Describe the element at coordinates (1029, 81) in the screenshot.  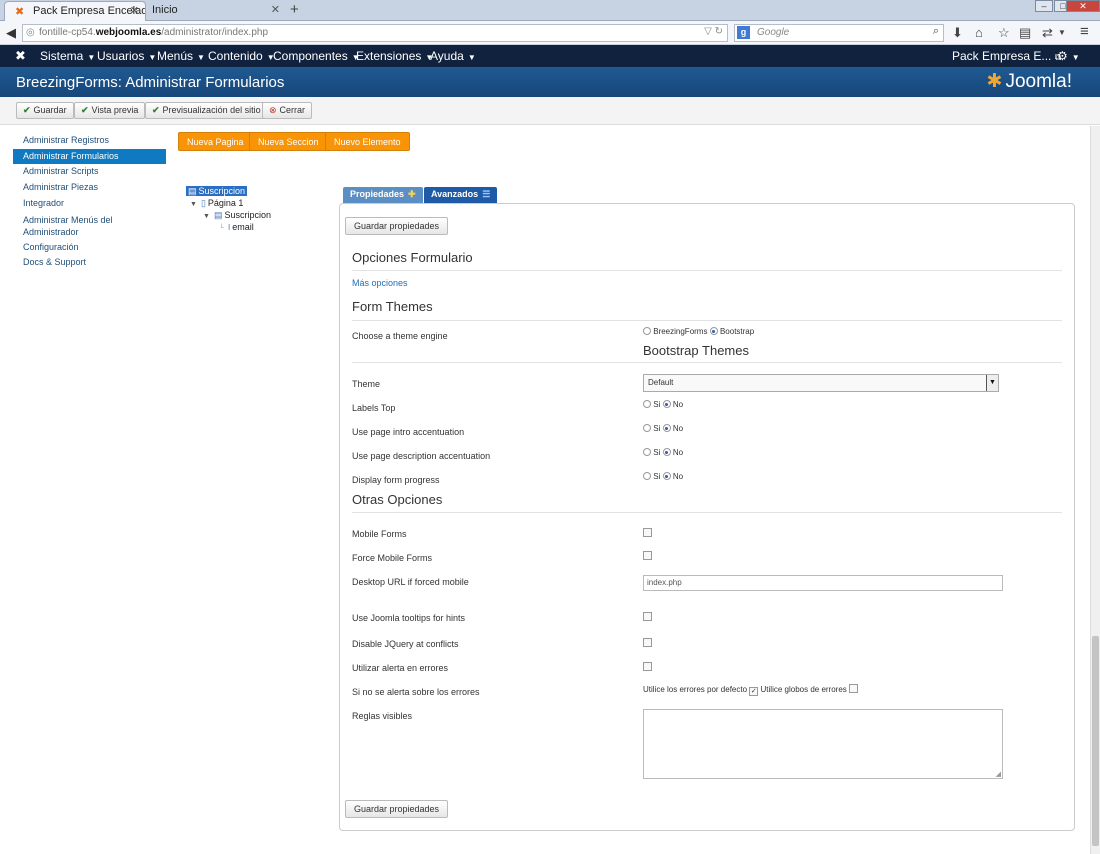
I see `joomla-brand: ✱ Joomla!` at that location.